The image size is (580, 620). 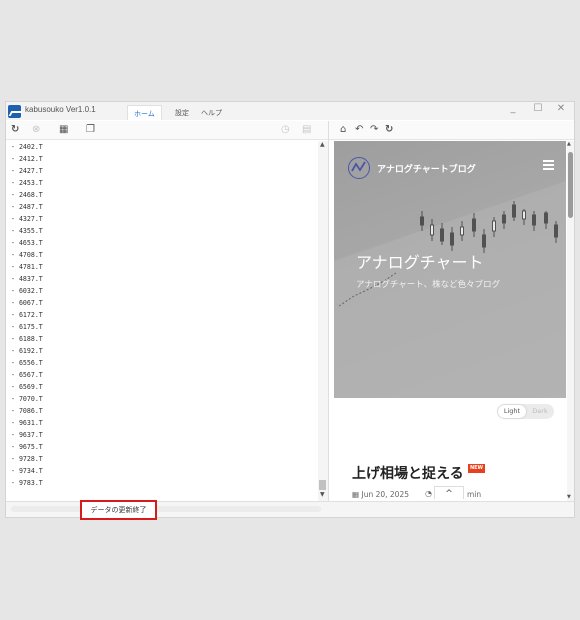 I want to click on list-item: - 2402.T, so click(x=162, y=147).